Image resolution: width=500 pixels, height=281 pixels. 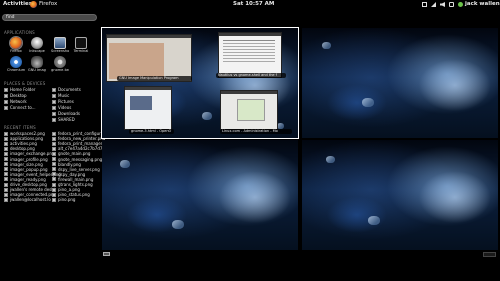 What do you see at coordinates (106, 254) in the screenshot?
I see `workspace-toggle-button` at bounding box center [106, 254].